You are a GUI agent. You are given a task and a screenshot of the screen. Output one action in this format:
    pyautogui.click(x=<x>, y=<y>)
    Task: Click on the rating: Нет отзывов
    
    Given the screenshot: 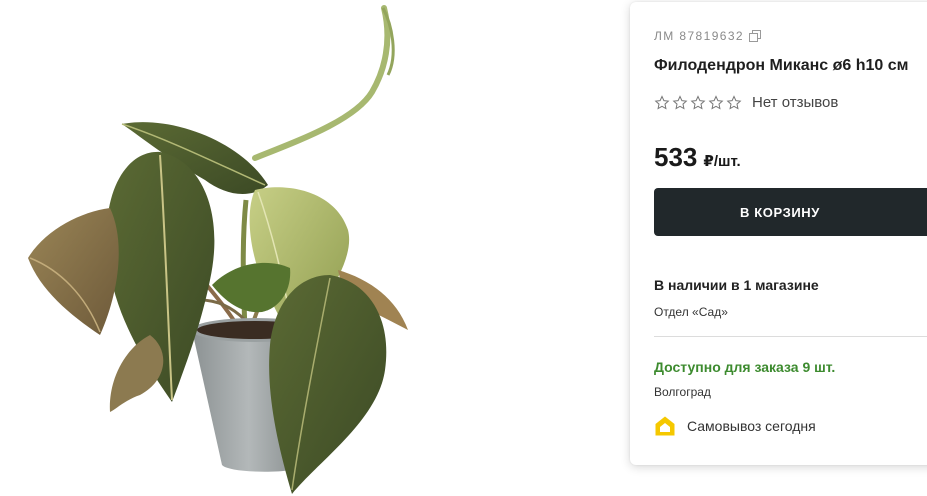 What is the action you would take?
    pyautogui.click(x=746, y=102)
    